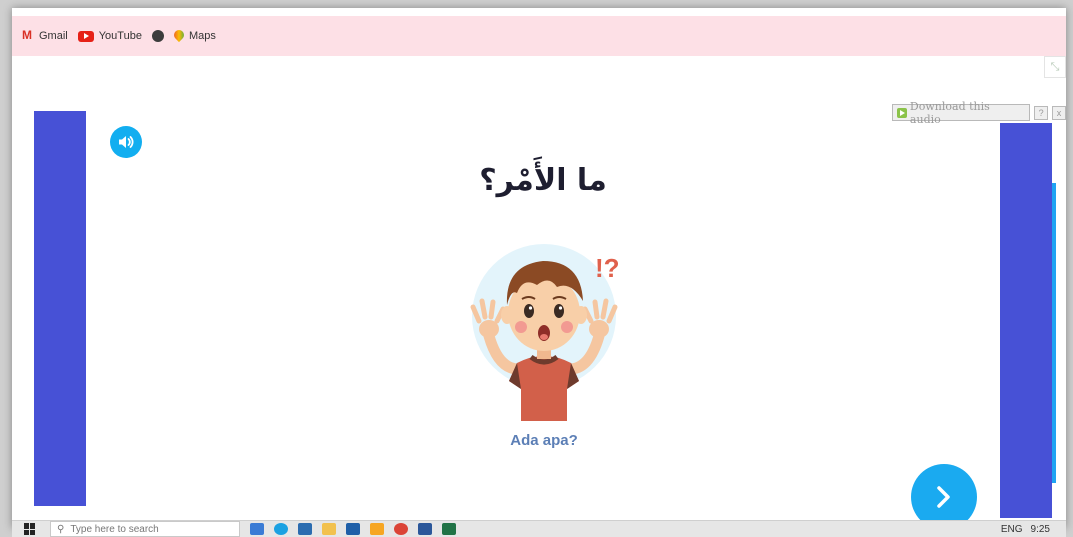 The width and height of the screenshot is (1073, 537). Describe the element at coordinates (257, 529) in the screenshot. I see `taskview-icon` at that location.